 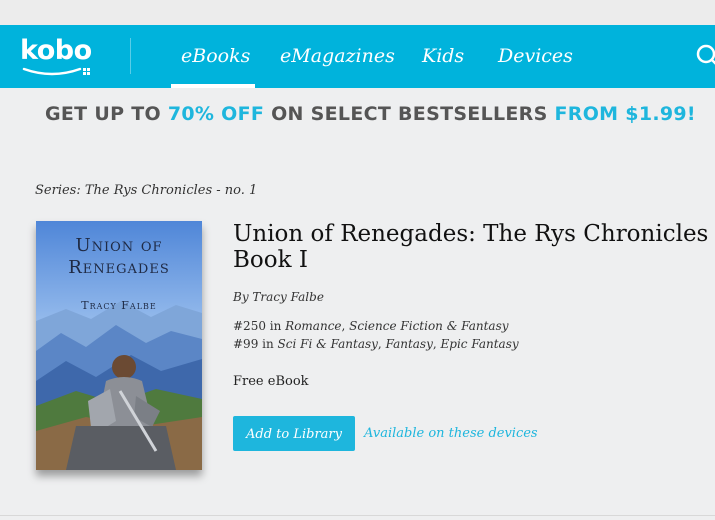 I want to click on rank-category-link: Science Fiction & Fantasy, so click(x=428, y=326).